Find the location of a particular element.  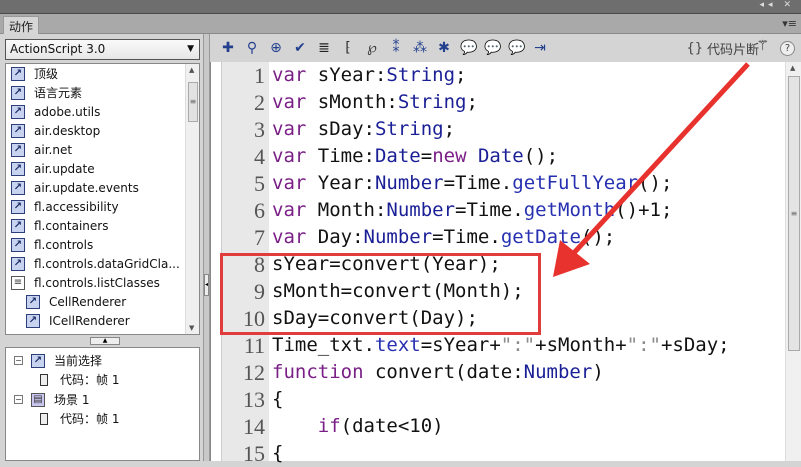

annotation-arrow is located at coordinates (651, 169).